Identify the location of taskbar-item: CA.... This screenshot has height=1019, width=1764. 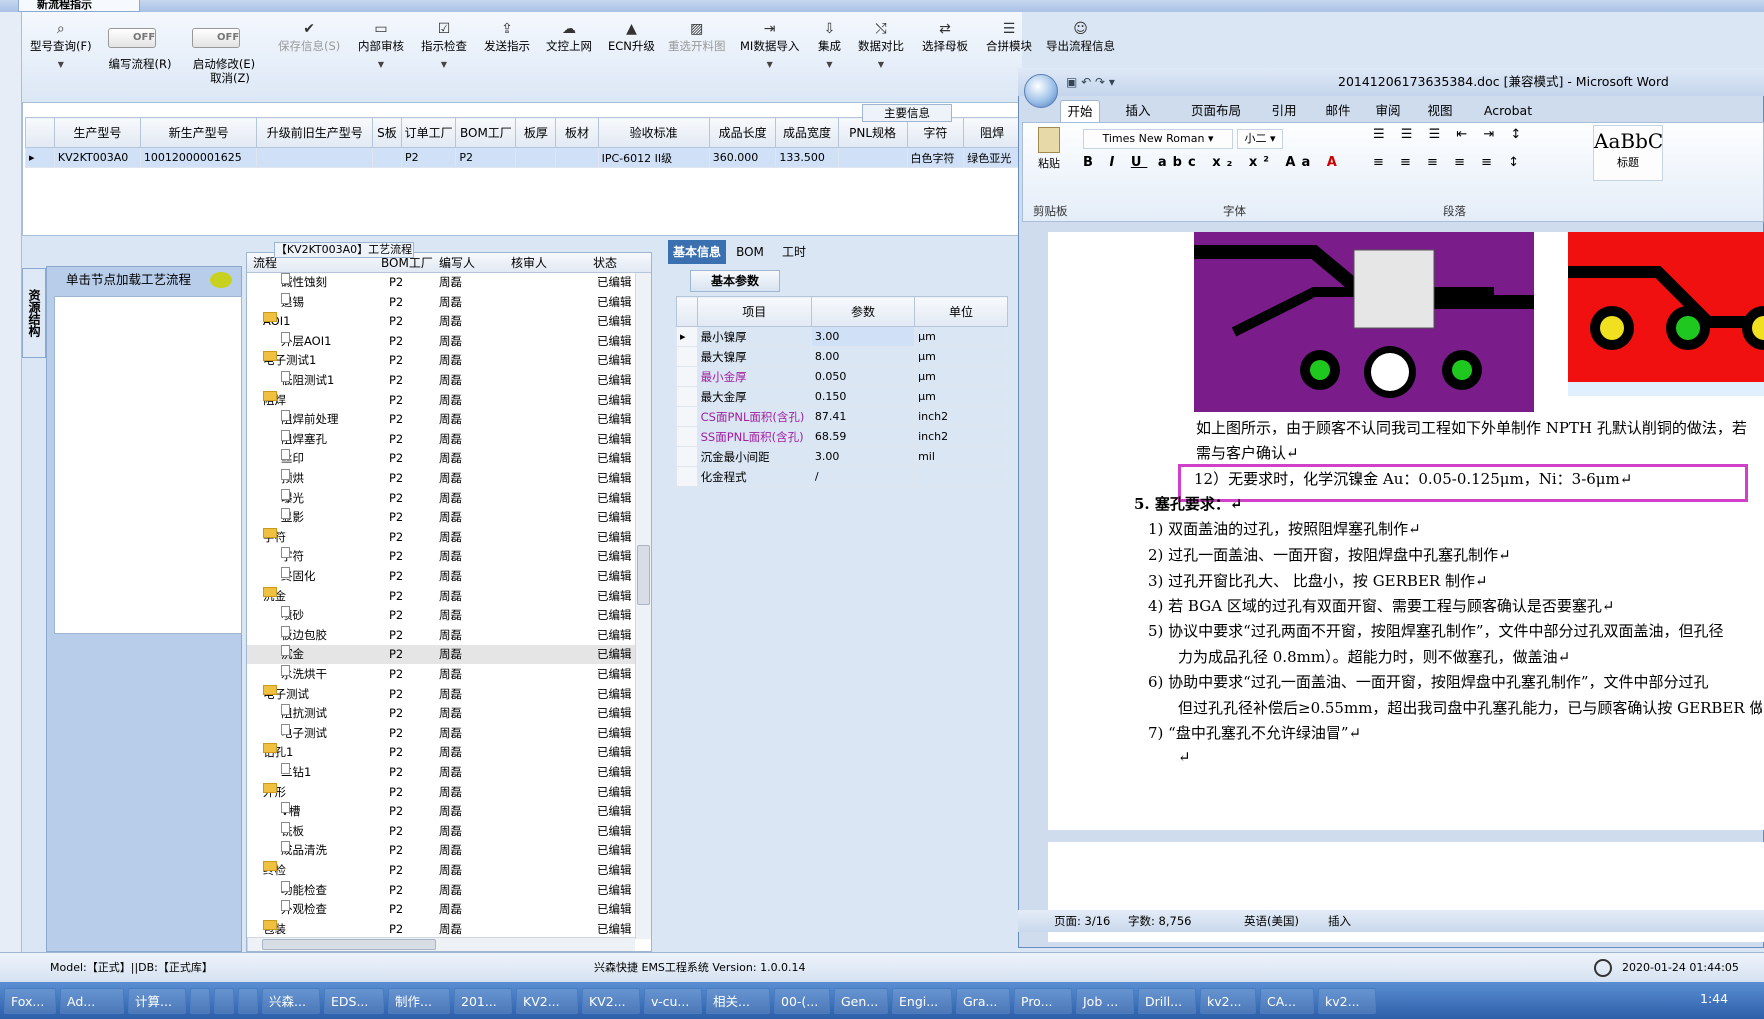
(1287, 1001).